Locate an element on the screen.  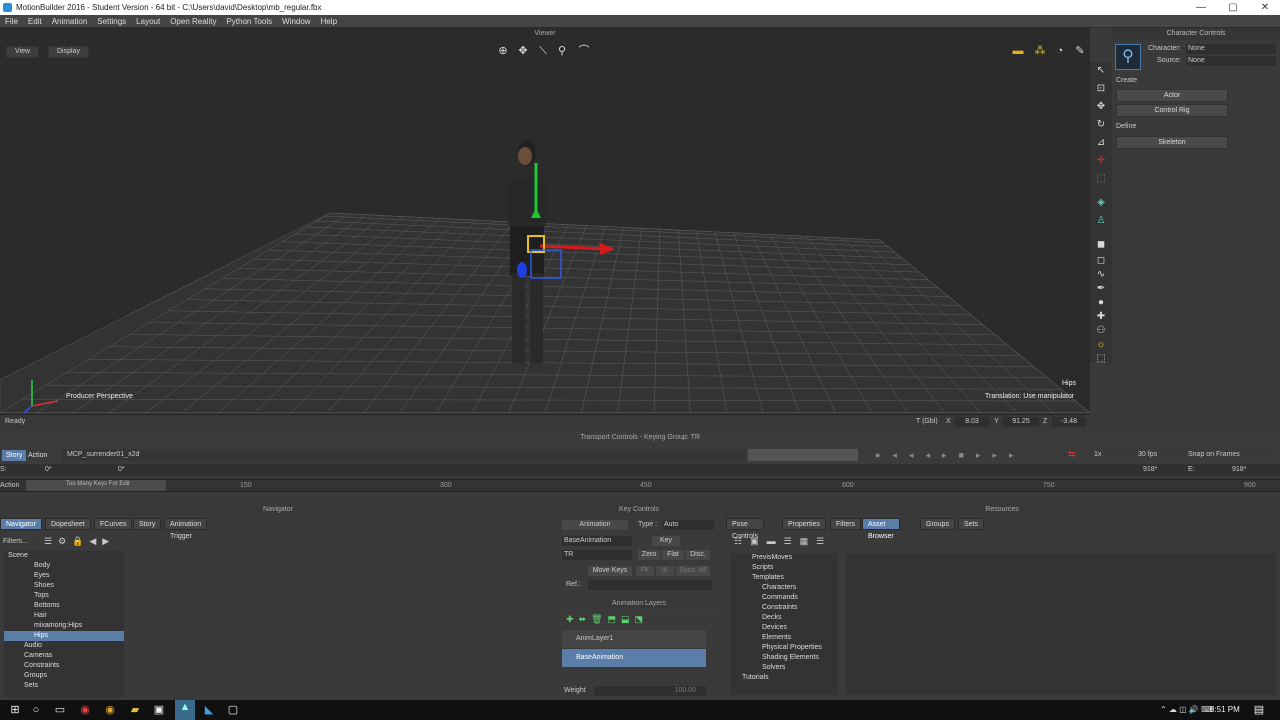
menu-python-tools: Python Tools is located at coordinates (249, 20).